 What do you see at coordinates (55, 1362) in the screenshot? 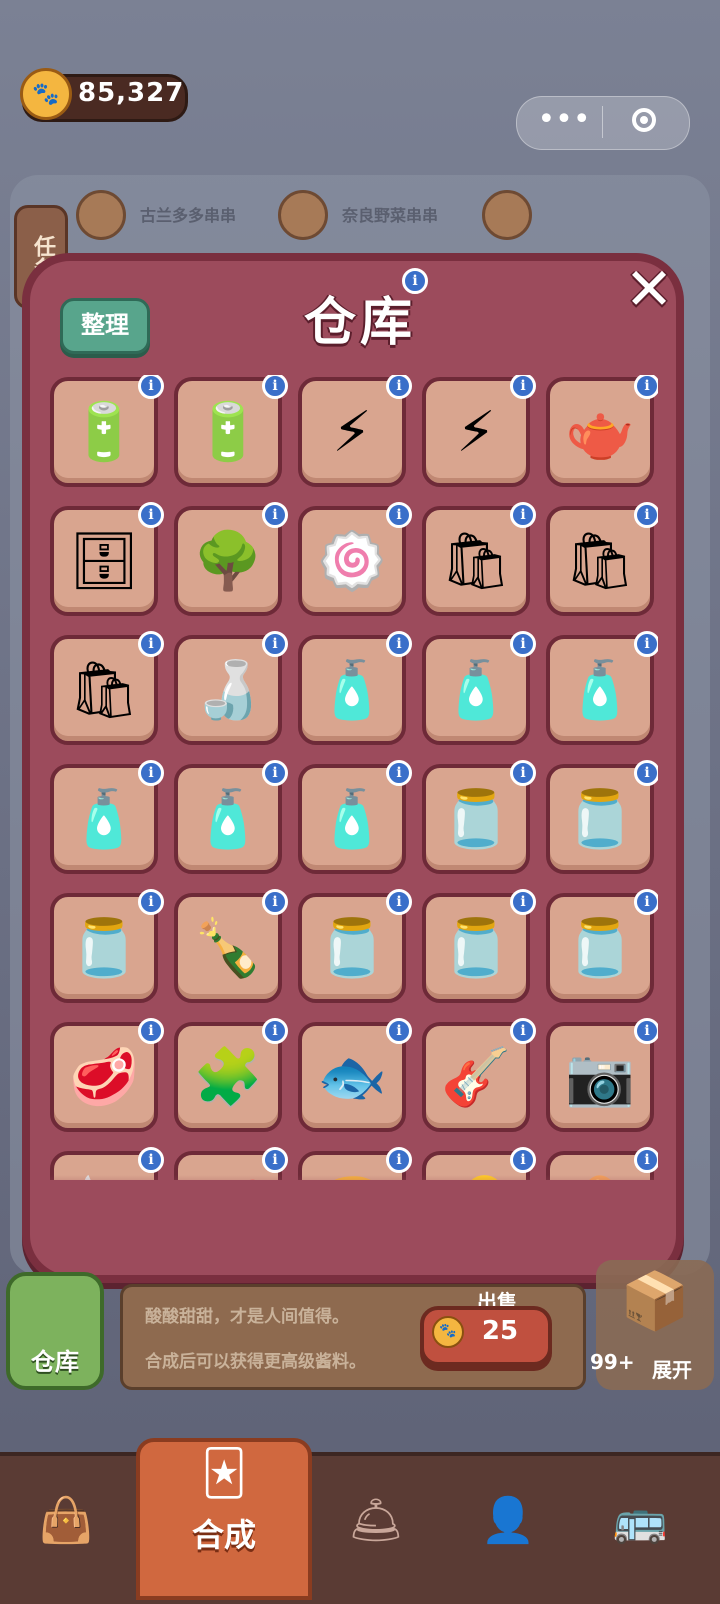
I see `store-label: 仓库` at bounding box center [55, 1362].